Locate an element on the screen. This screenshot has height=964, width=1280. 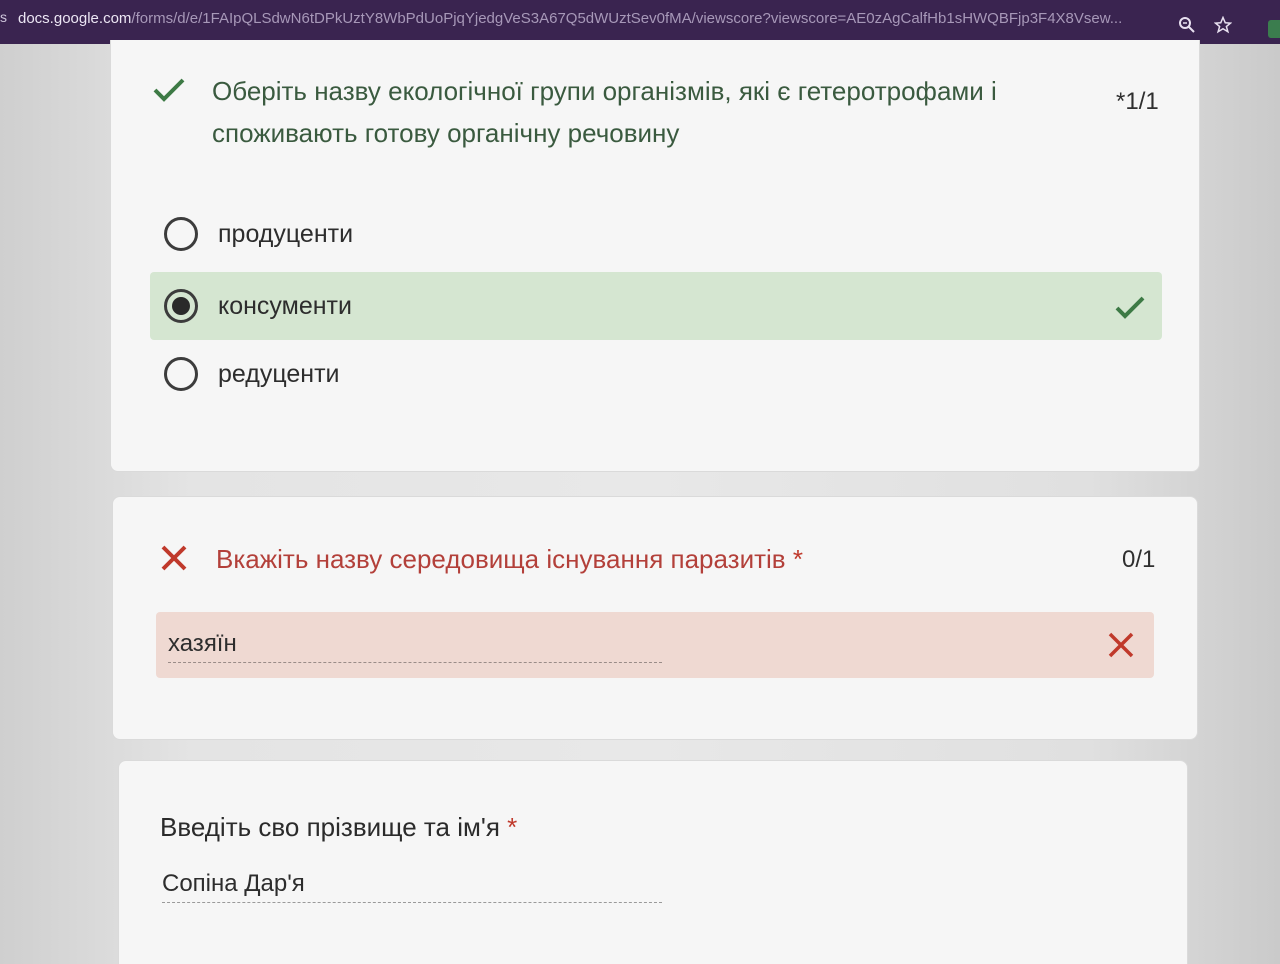
extension-badge is located at coordinates (1274, 29).